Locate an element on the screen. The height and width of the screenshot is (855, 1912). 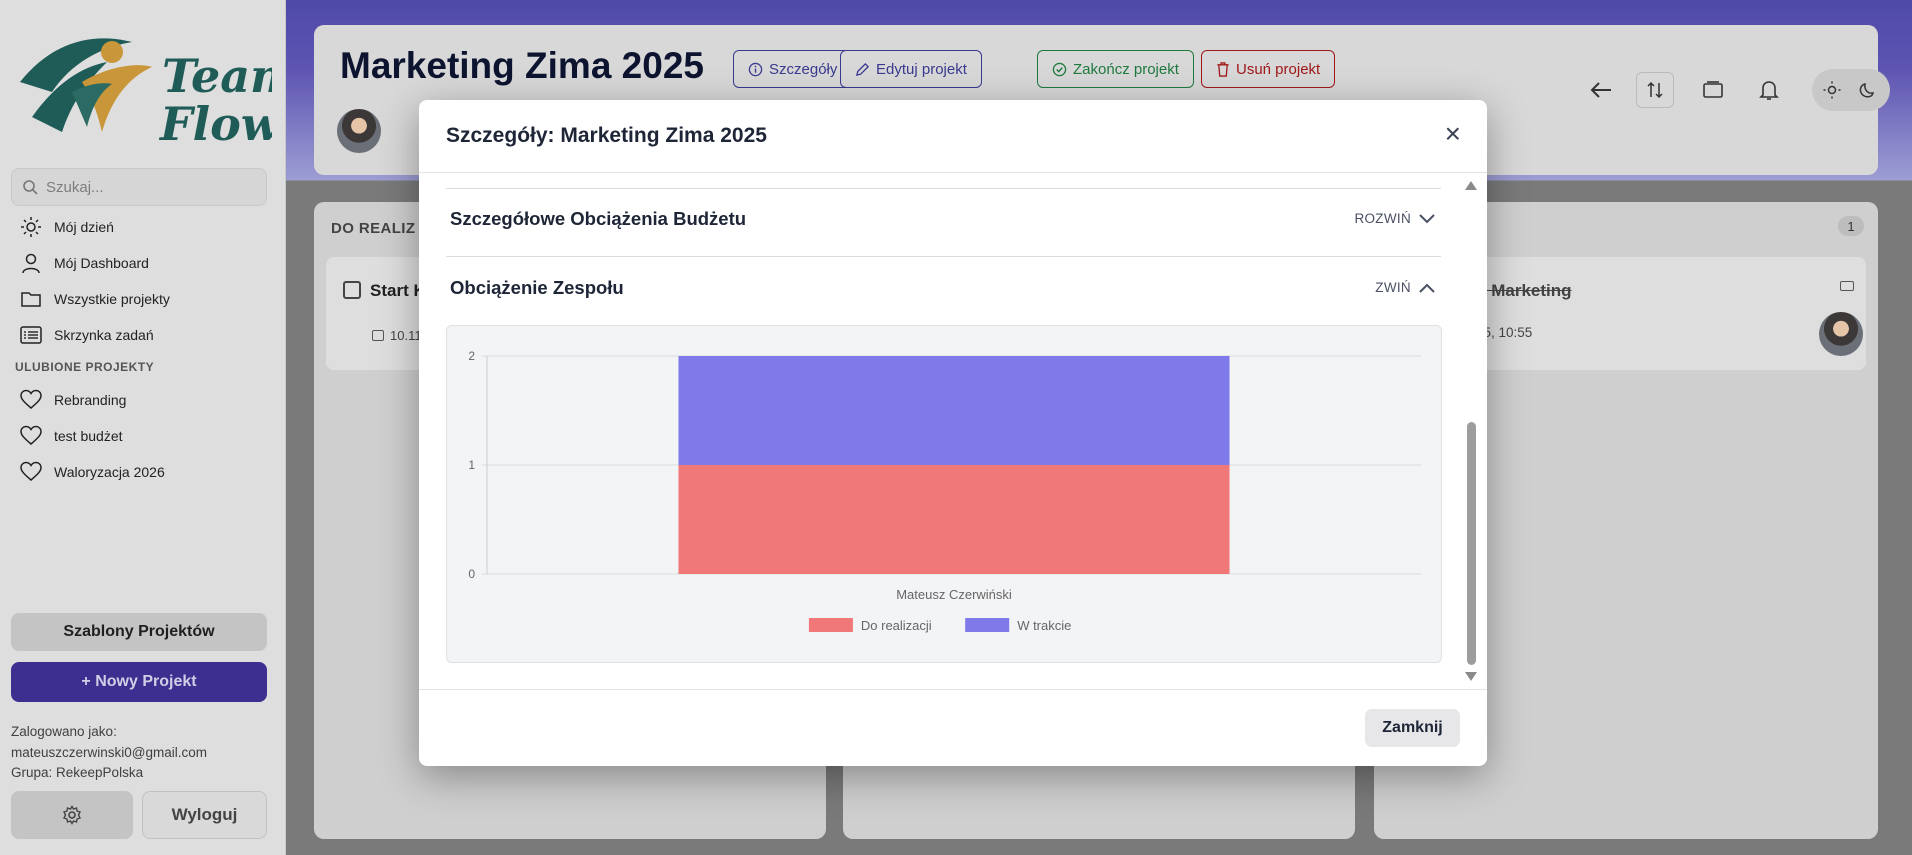
y-tick-label: 1 is located at coordinates (471, 465).